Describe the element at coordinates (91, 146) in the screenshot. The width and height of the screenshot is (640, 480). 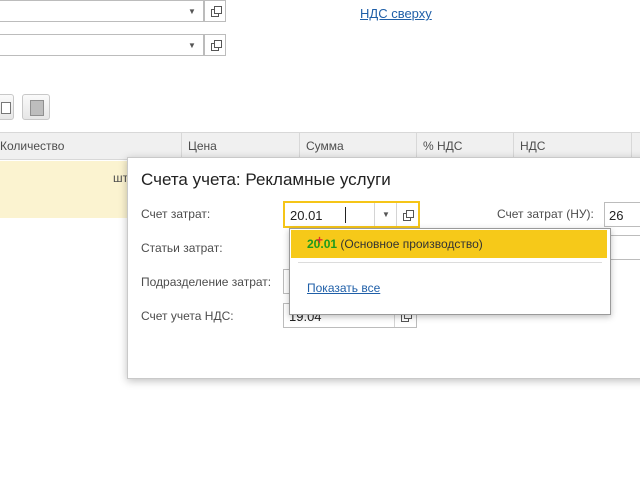
I see `column-header: Количество` at that location.